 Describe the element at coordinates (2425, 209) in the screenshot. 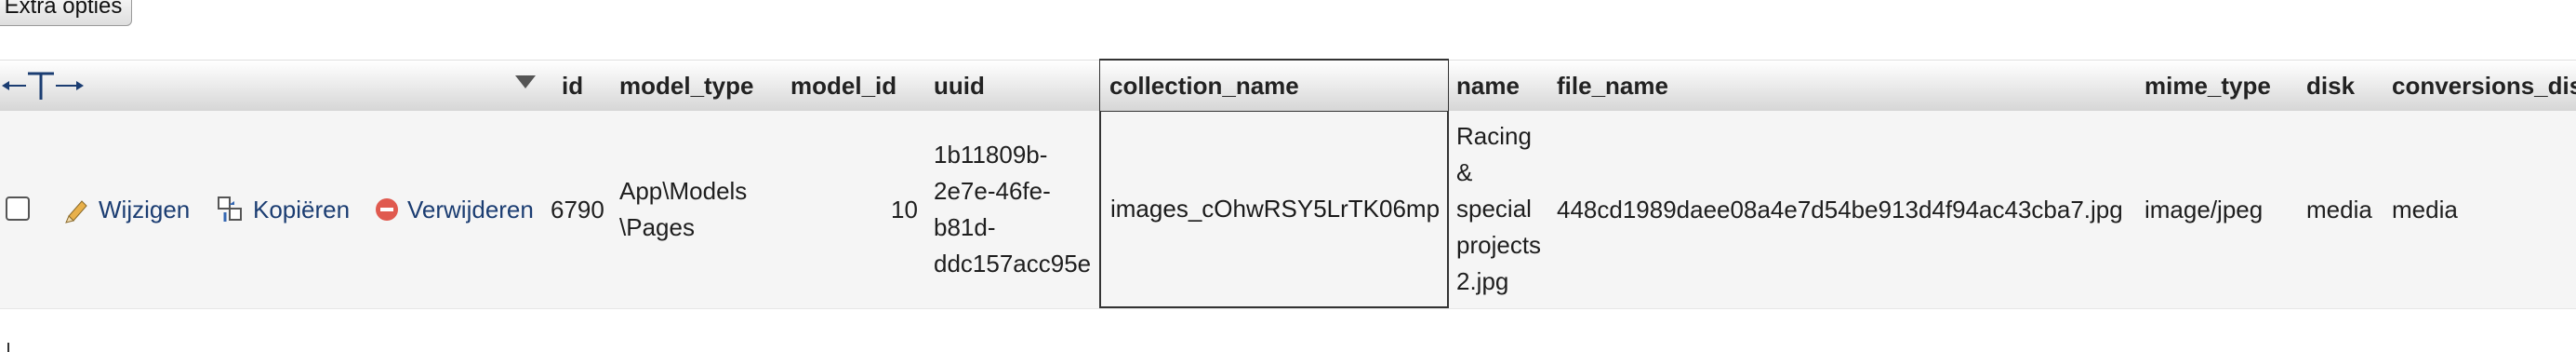

I see `cell-conversions-disk: media` at that location.